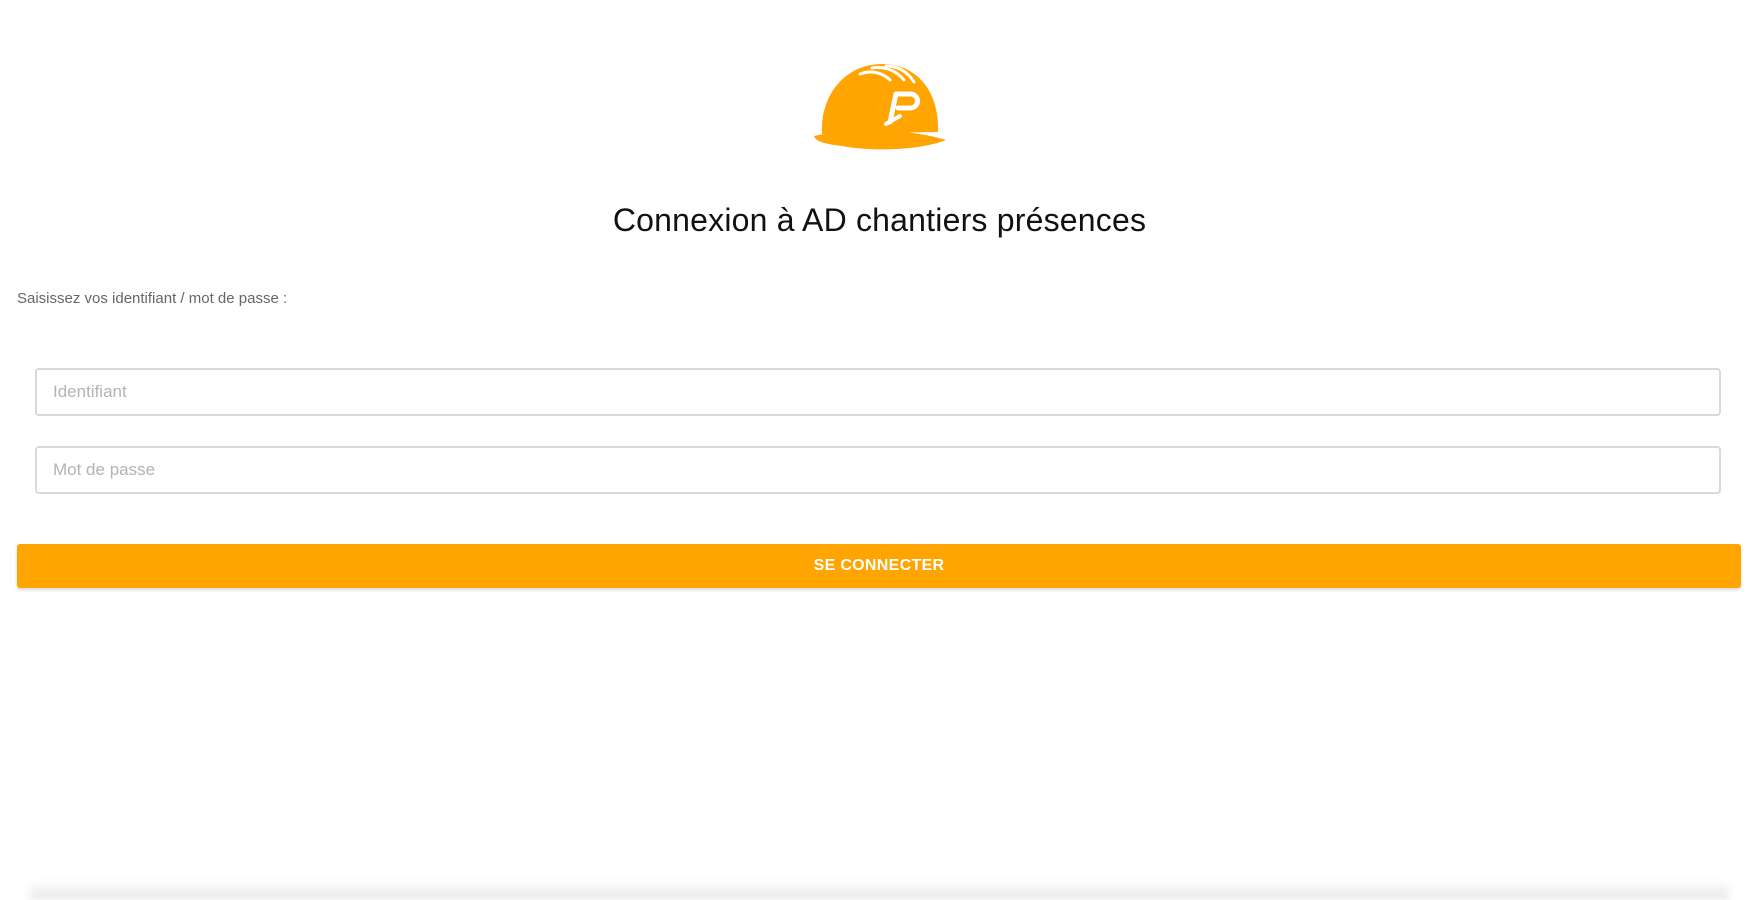 The height and width of the screenshot is (900, 1759). Describe the element at coordinates (878, 392) in the screenshot. I see `username-field` at that location.